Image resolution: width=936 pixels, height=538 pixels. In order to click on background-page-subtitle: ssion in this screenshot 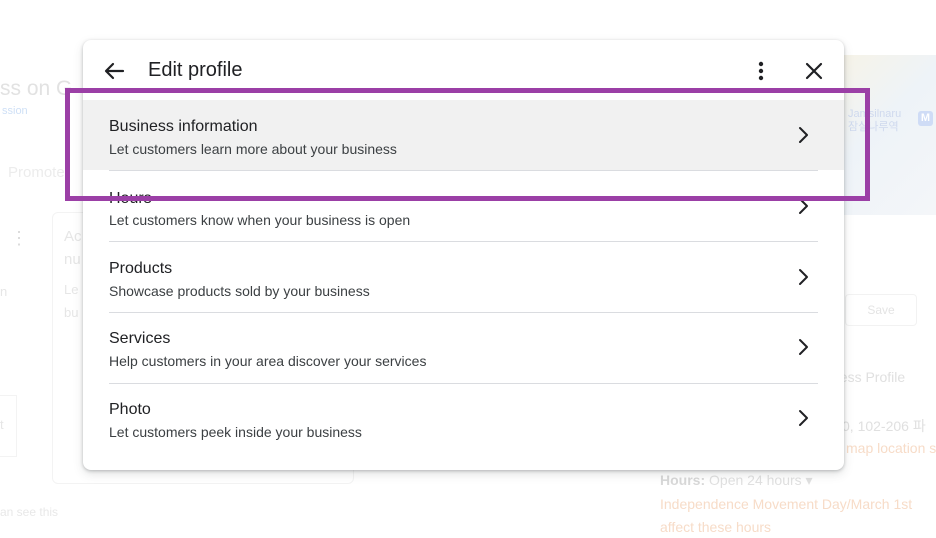, I will do `click(15, 111)`.